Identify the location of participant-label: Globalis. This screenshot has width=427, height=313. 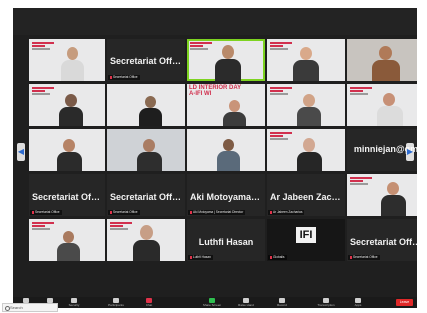
(277, 257).